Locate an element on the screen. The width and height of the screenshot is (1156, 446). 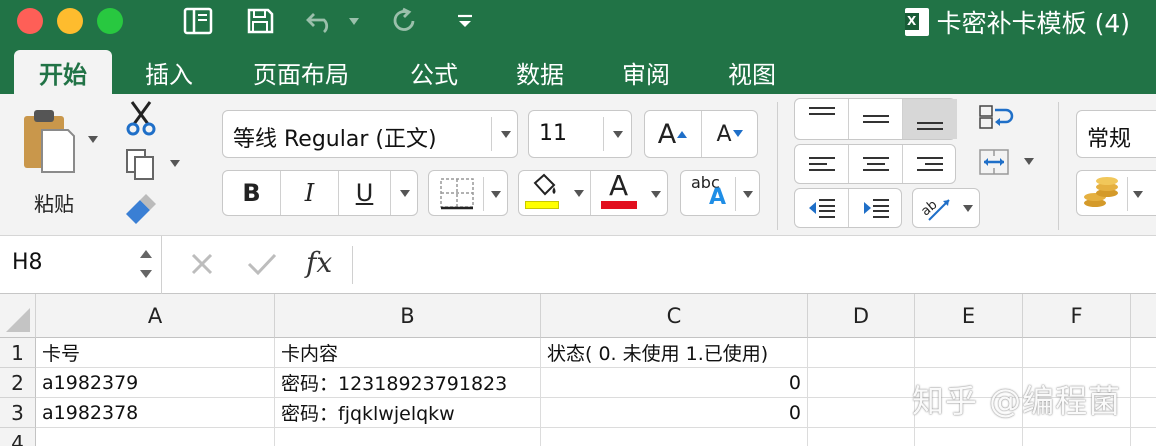
cell-c1: 状态( 0. 未使用 1.已使用) is located at coordinates (674, 353).